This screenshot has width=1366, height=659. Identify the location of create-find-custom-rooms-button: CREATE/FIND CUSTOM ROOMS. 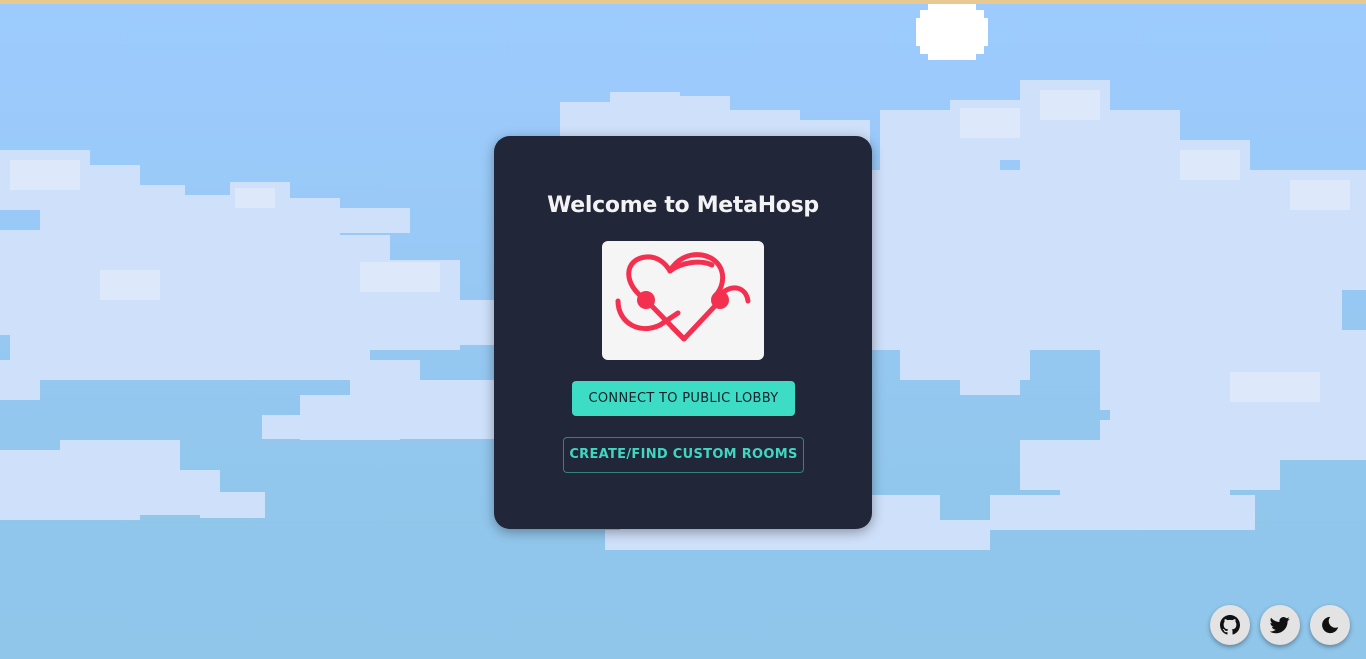
(683, 455).